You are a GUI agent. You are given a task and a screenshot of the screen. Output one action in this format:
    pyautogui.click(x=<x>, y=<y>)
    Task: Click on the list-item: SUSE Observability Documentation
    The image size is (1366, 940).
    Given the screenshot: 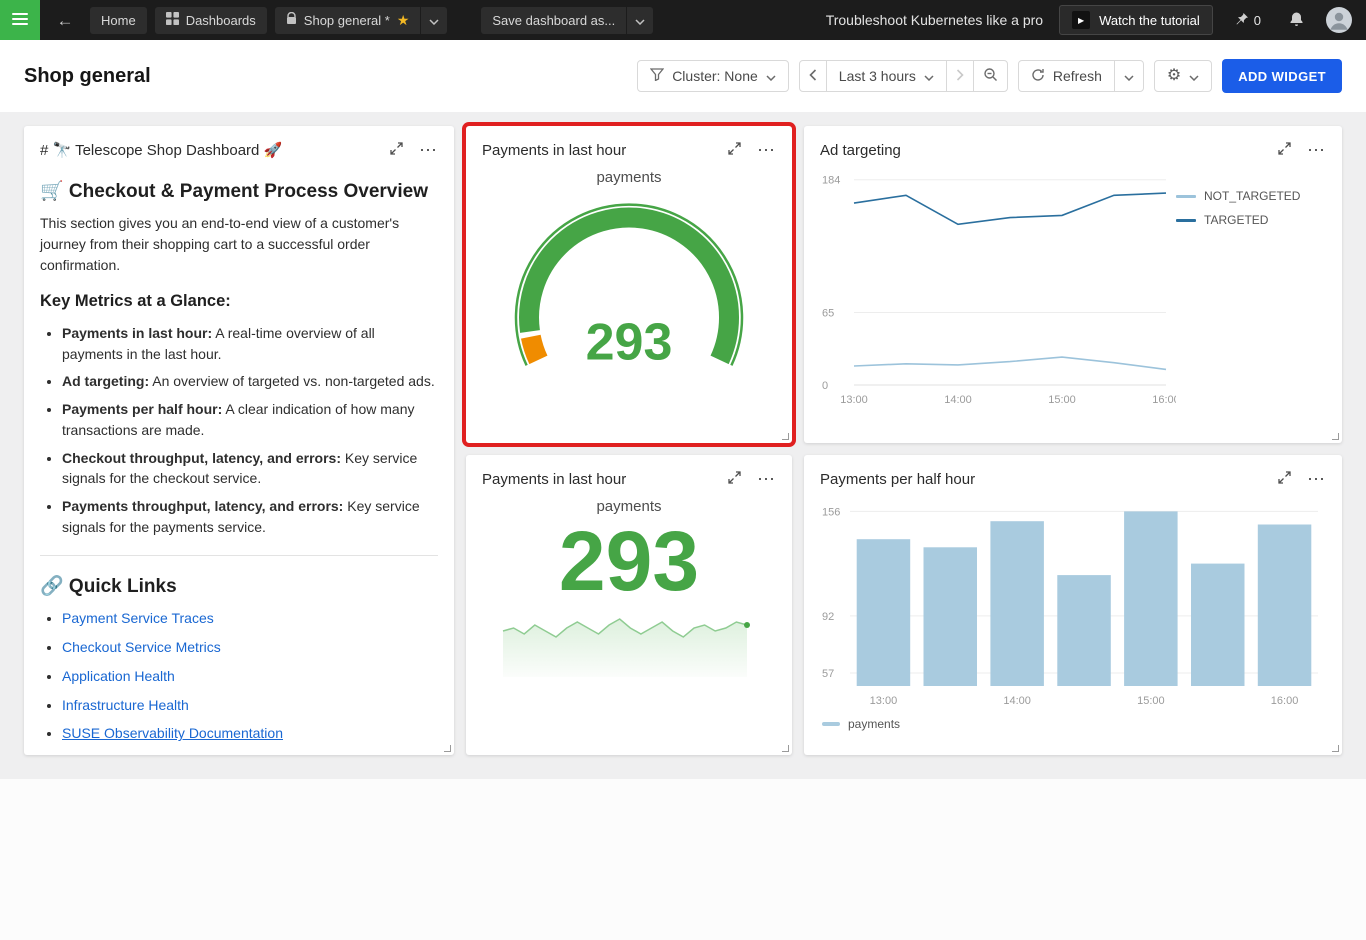 What is the action you would take?
    pyautogui.click(x=250, y=733)
    